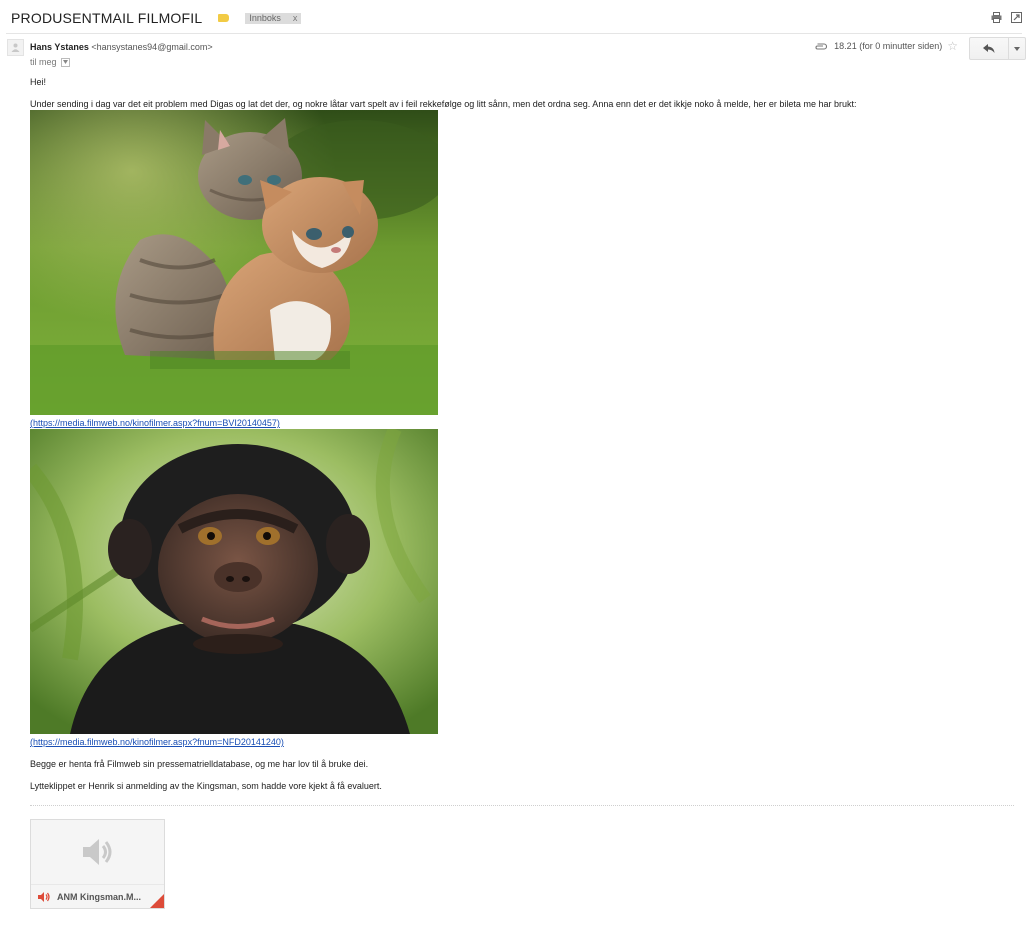  I want to click on subject-bar: PRODUSENTMAIL FILMOFIL Innboks x, so click(156, 18).